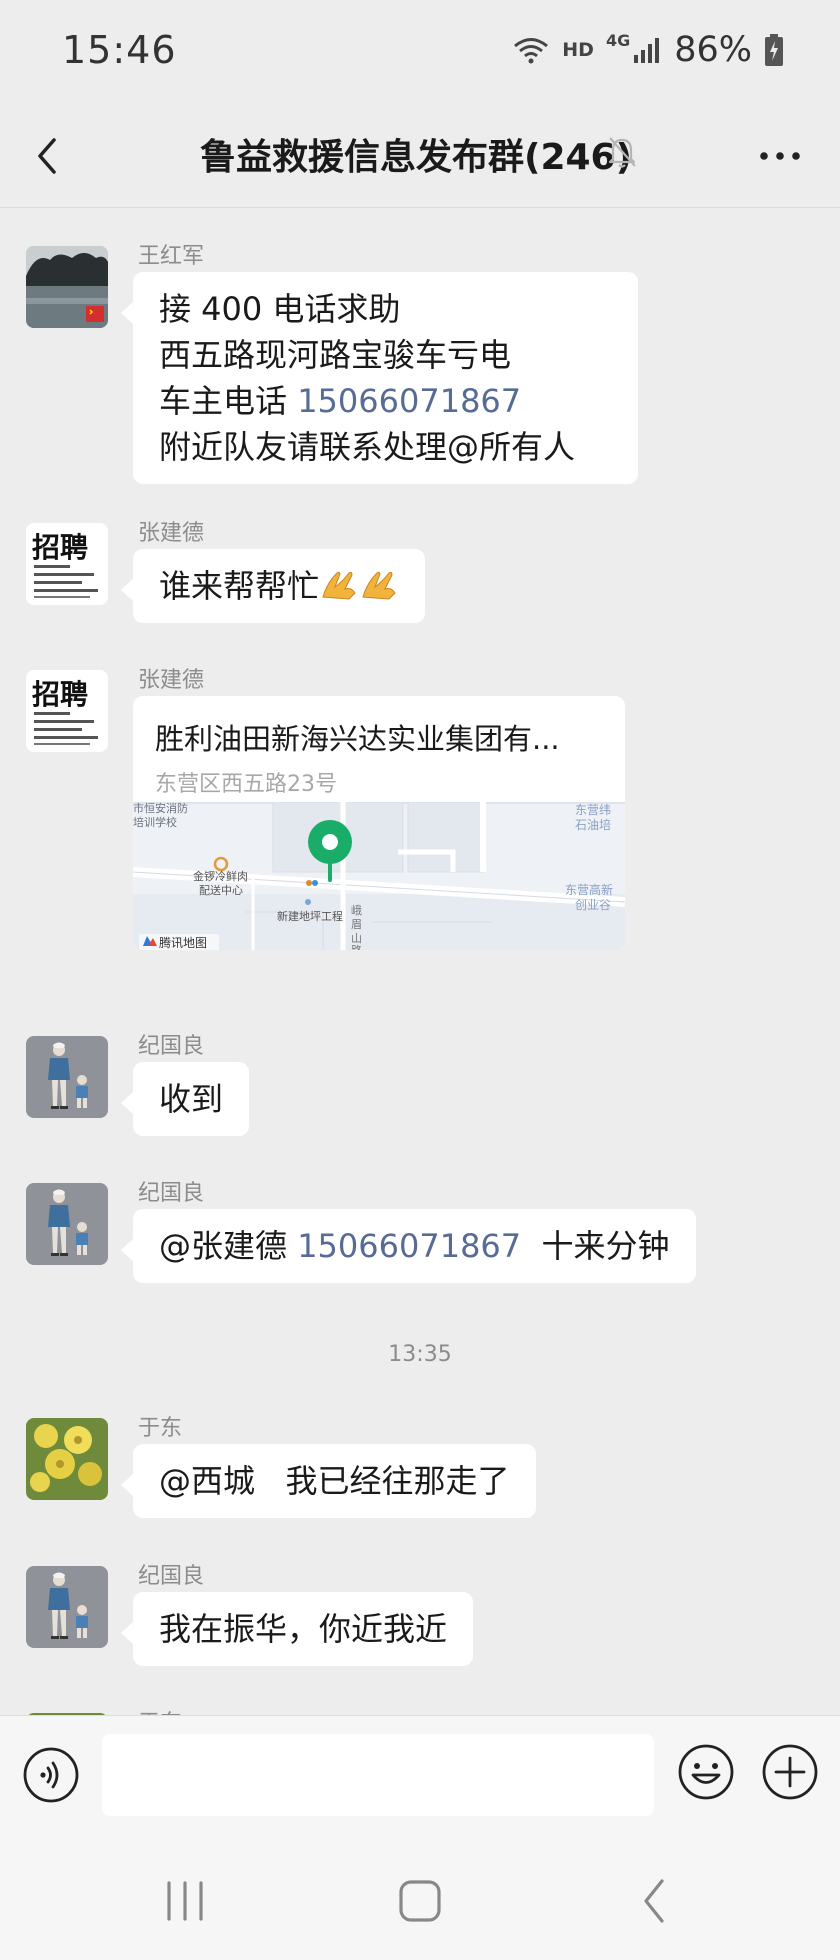 Image resolution: width=840 pixels, height=1960 pixels. What do you see at coordinates (228, 1246) in the screenshot?
I see `mention: @张建德` at bounding box center [228, 1246].